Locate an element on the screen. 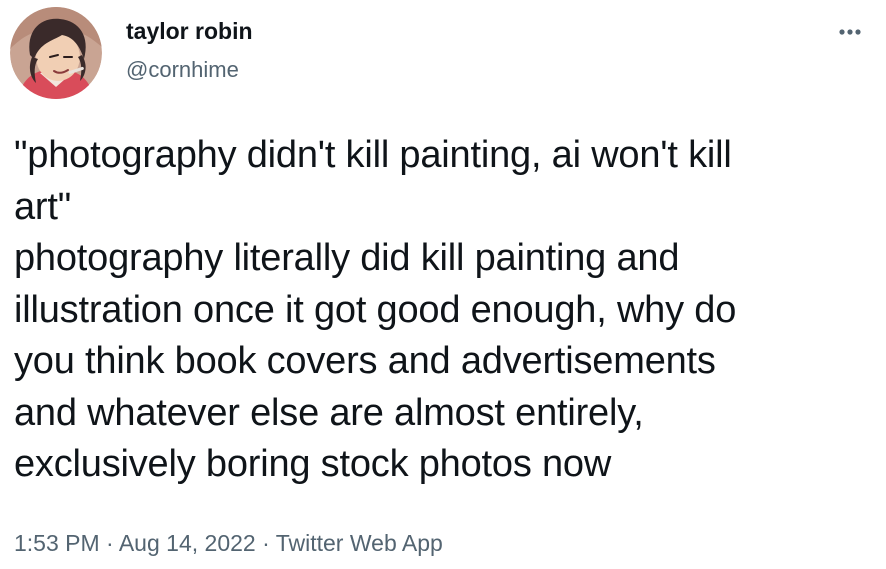 This screenshot has height=569, width=886. more-options-button is located at coordinates (856, 32).